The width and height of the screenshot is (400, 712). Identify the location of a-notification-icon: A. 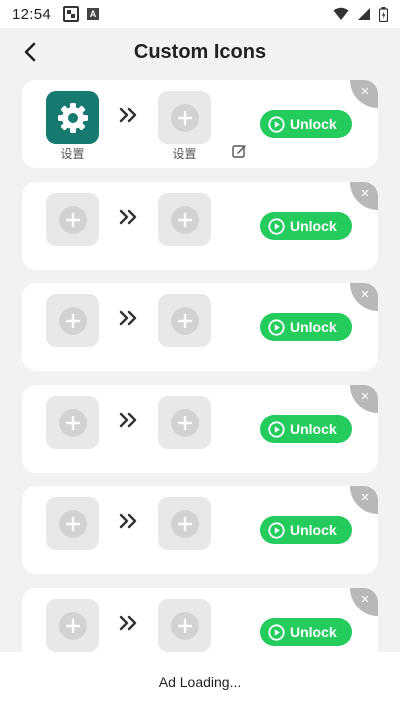
(93, 14).